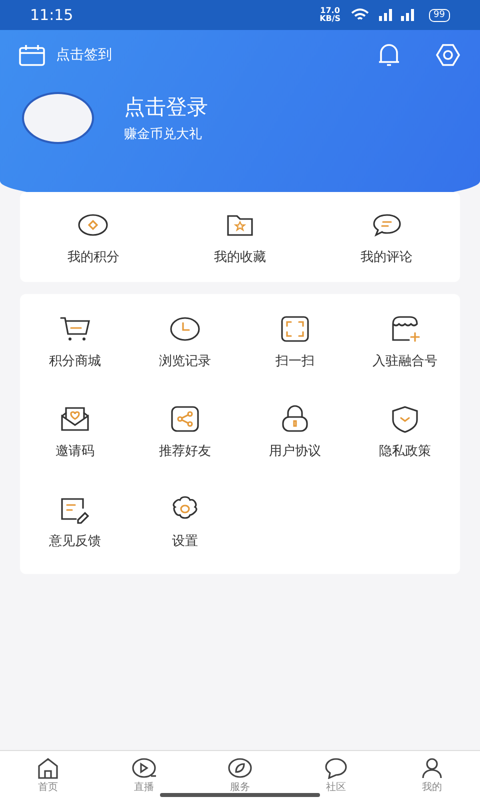 The height and width of the screenshot is (800, 480). Describe the element at coordinates (48, 787) in the screenshot. I see `nav-tab: 首页` at that location.